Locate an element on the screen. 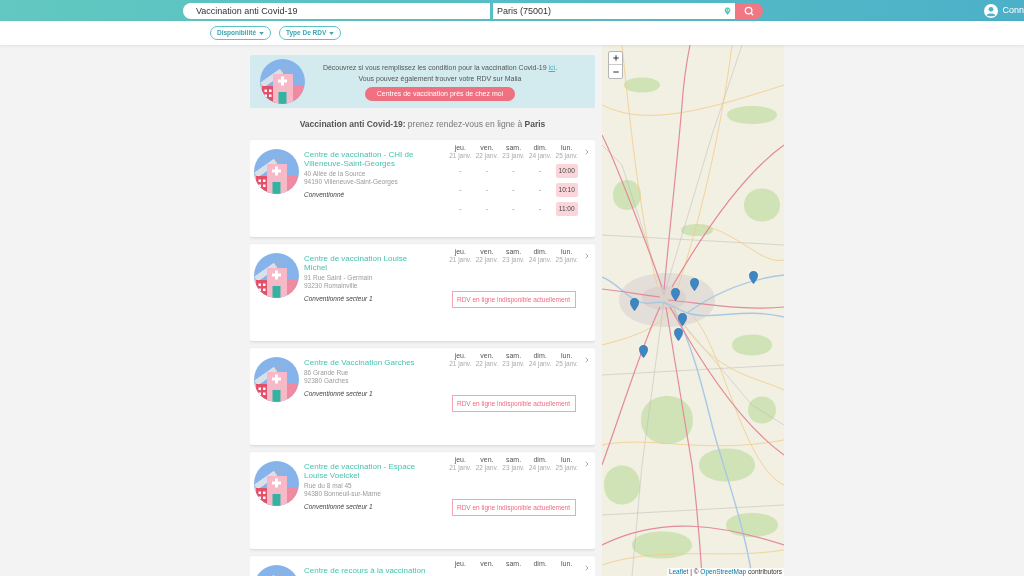 The image size is (1024, 576). center-name-link: Centre de recours à la vaccination is located at coordinates (366, 570).